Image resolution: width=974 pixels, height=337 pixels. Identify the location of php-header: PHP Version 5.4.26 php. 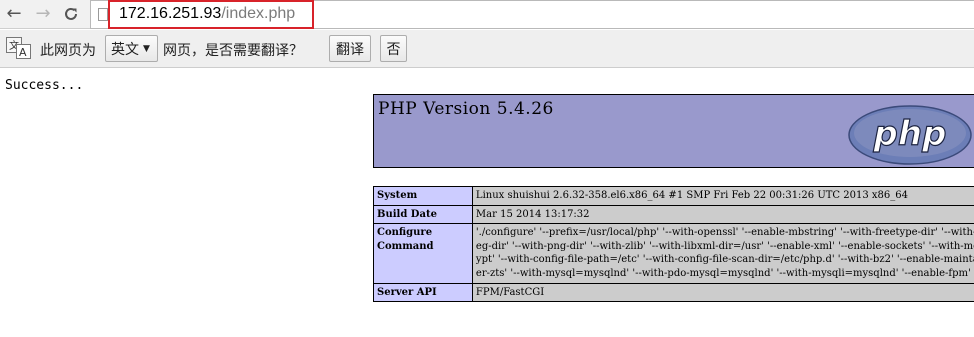
(673, 131).